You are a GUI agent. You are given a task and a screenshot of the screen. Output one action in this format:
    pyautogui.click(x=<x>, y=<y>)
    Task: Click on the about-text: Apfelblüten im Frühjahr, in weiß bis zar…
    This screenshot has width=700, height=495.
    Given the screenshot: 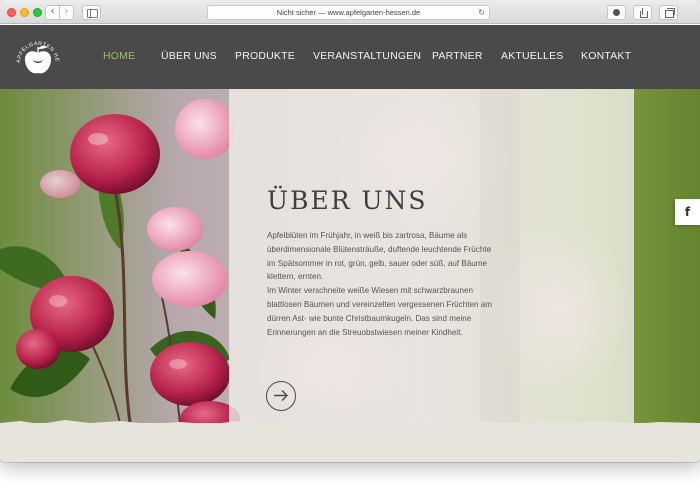 What is the action you would take?
    pyautogui.click(x=383, y=284)
    